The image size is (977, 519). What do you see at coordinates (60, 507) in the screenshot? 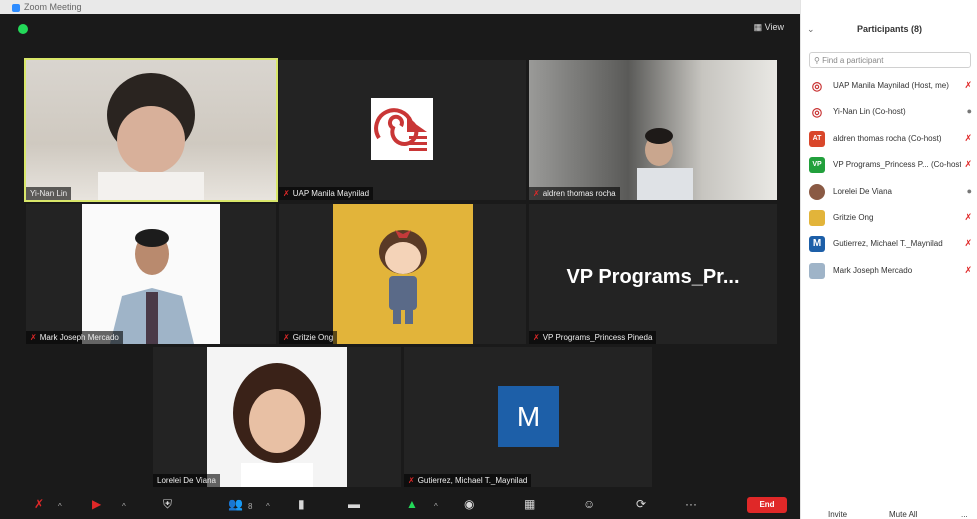
I see `audio-options-chevron-icon: ^` at bounding box center [60, 507].